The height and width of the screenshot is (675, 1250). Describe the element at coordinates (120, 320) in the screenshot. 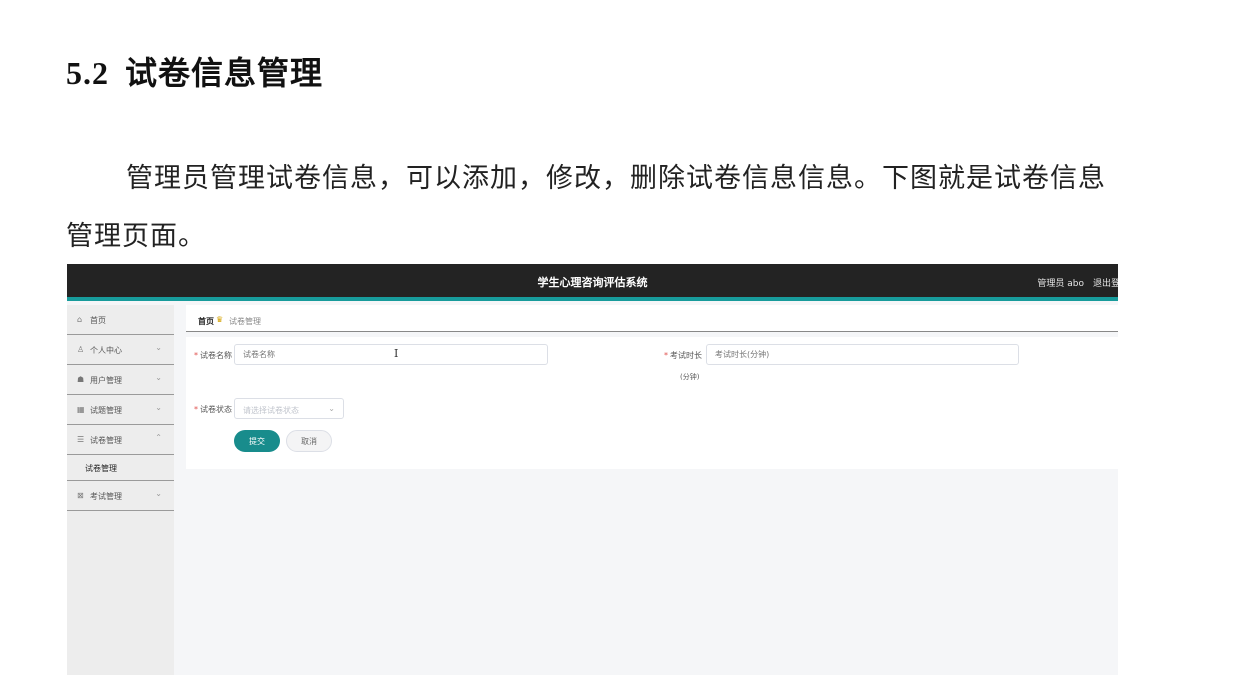

I see `sidebar-item-home: ⌂ 首页` at that location.